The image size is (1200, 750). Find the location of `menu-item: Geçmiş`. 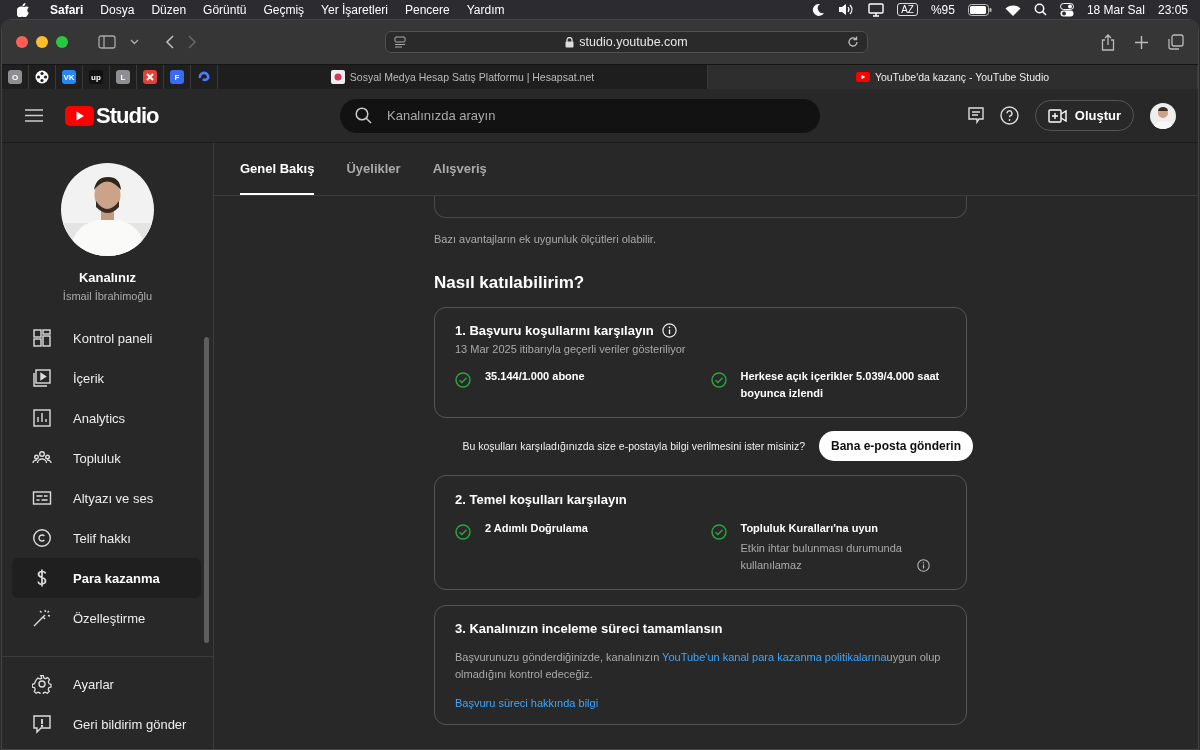

menu-item: Geçmiş is located at coordinates (284, 9).